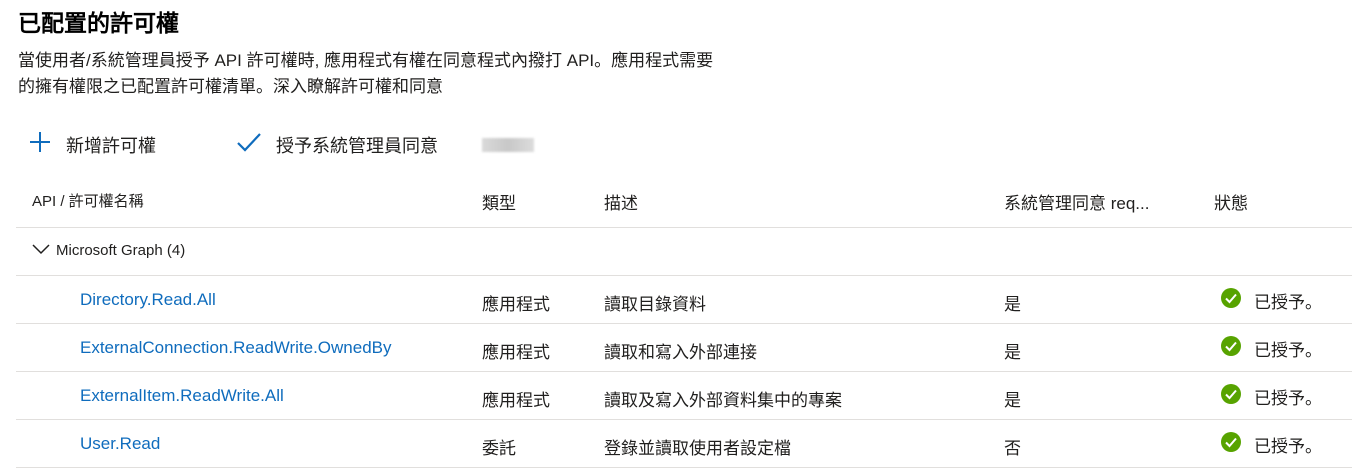  Describe the element at coordinates (508, 144) in the screenshot. I see `redacted-tenant-name` at that location.